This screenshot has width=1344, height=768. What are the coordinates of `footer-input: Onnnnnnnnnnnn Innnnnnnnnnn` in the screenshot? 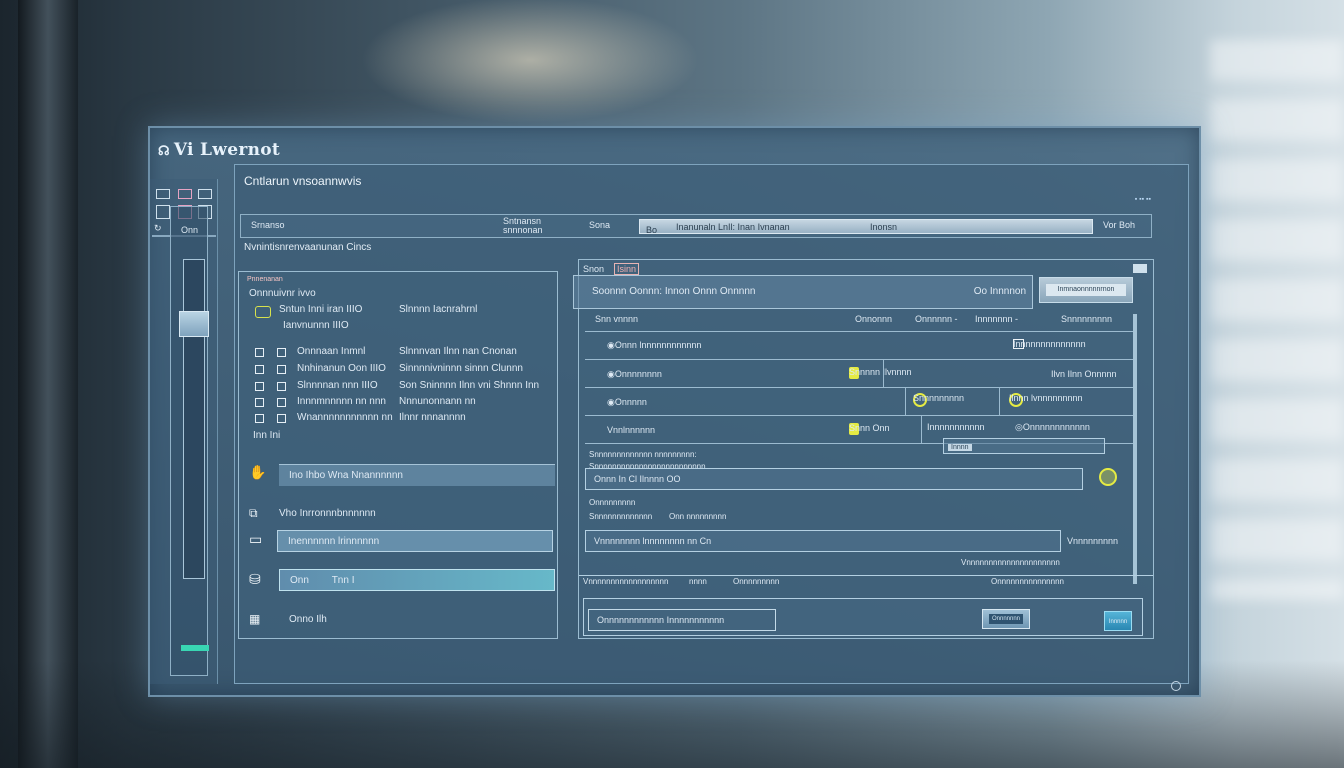 It's located at (682, 620).